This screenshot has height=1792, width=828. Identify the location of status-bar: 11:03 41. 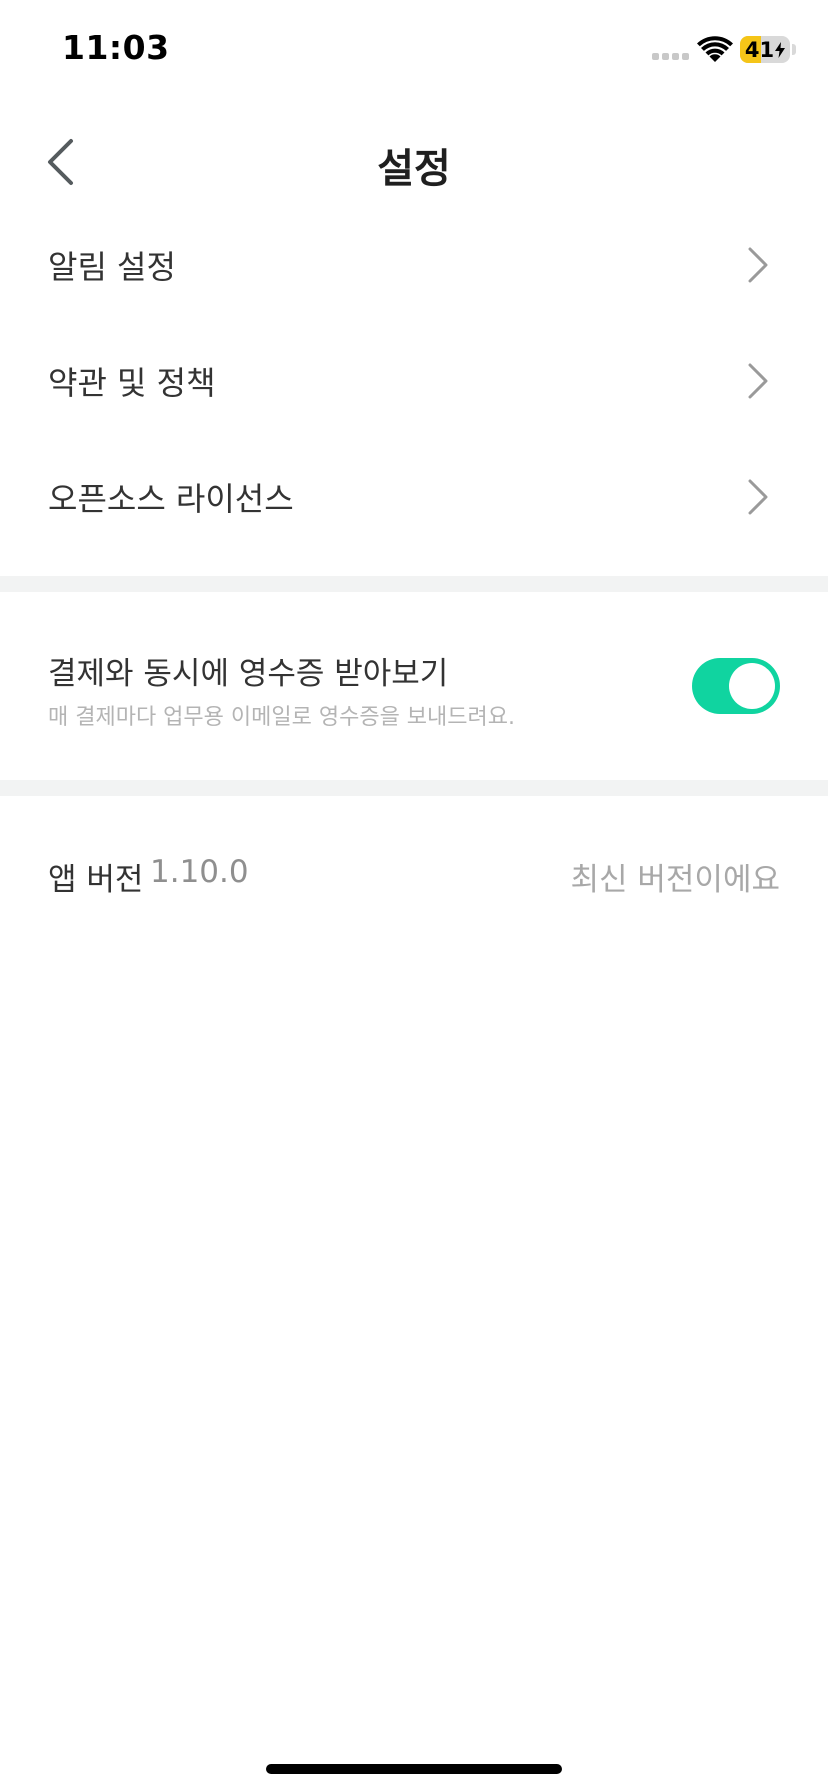
(414, 50).